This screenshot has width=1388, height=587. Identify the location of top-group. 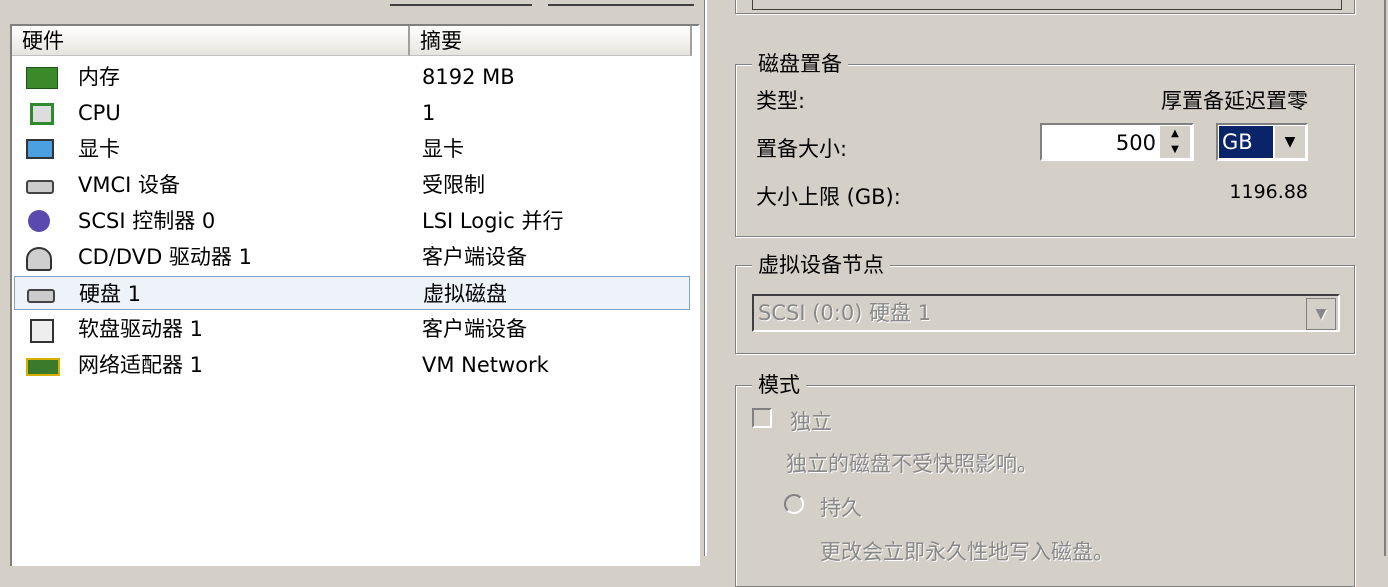
(1045, 7).